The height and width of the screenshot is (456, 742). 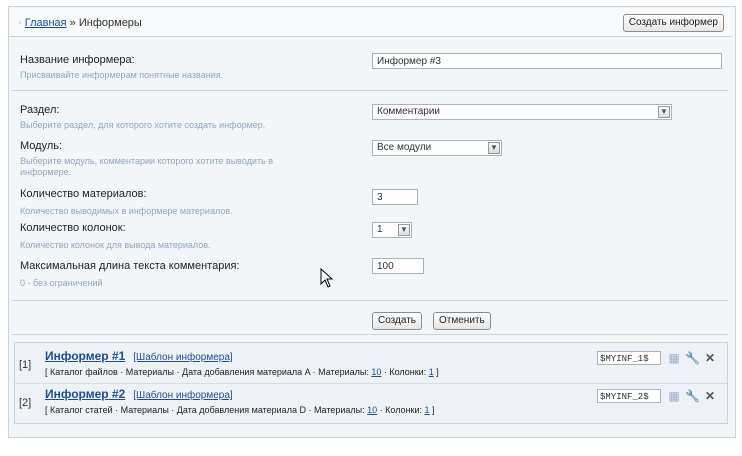 What do you see at coordinates (522, 112) in the screenshot?
I see `section-select: Комментарии ▼` at bounding box center [522, 112].